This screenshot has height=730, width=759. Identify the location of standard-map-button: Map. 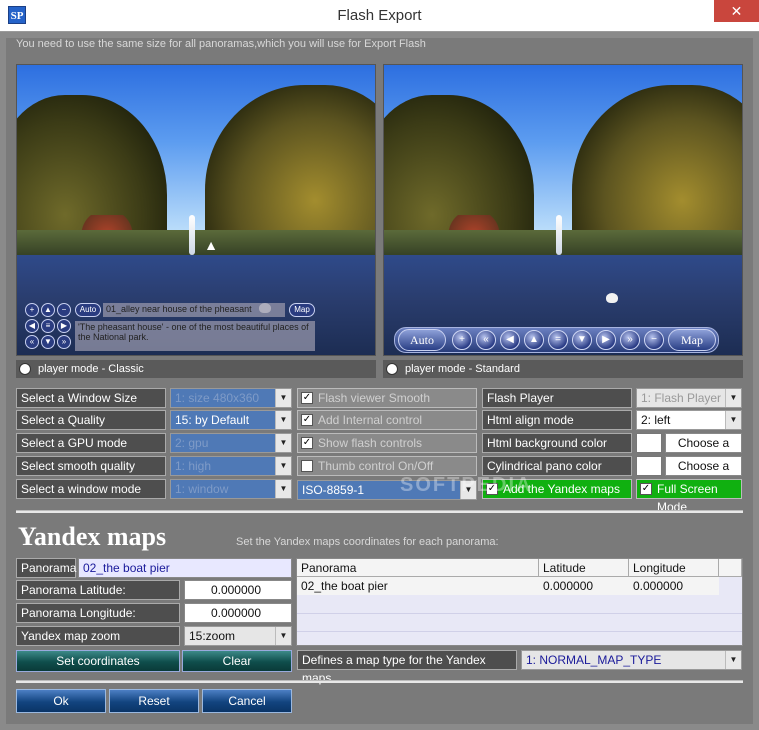
(692, 340).